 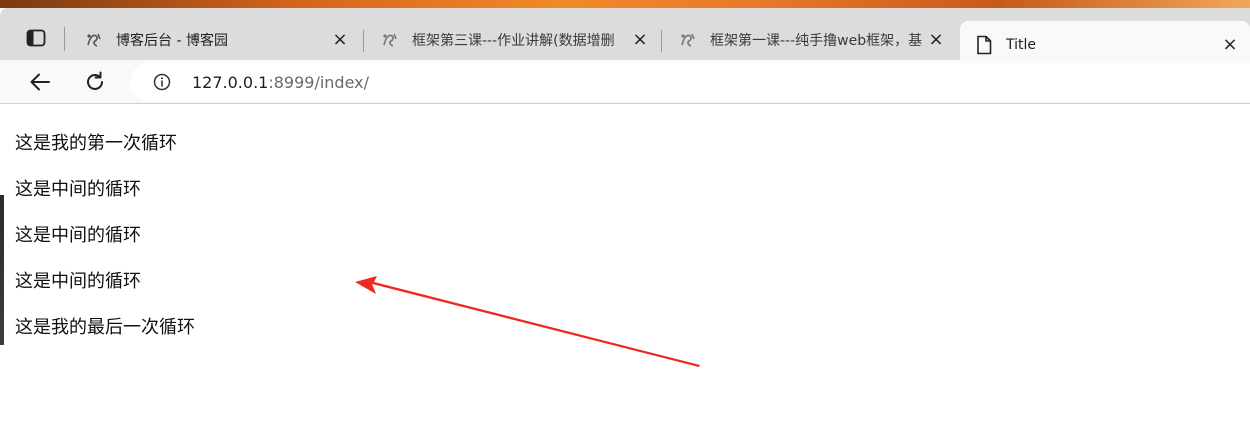 I want to click on tab-actions-icon, so click(x=36, y=38).